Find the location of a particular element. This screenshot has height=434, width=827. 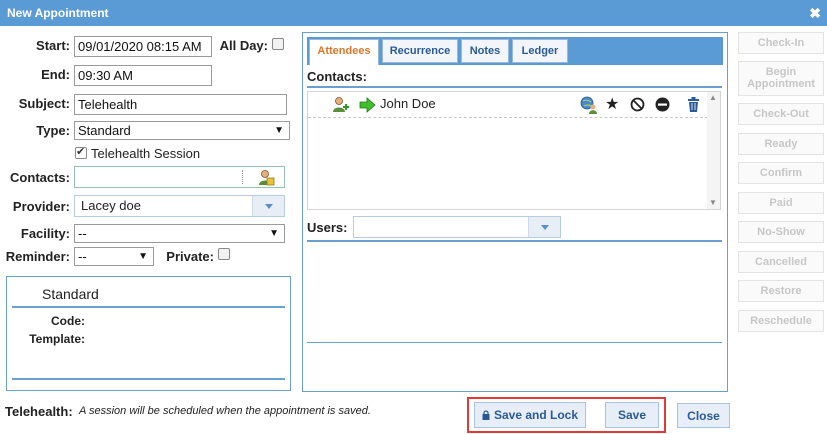

tab-attendees: Attendees is located at coordinates (344, 52).